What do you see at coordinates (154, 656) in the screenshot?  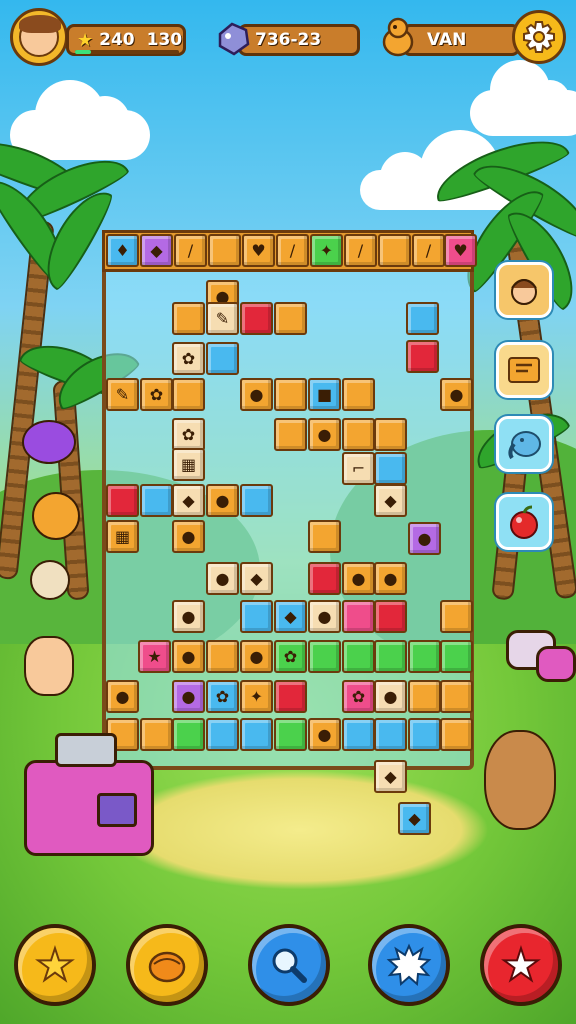 I see `puzzle-tile: ★` at bounding box center [154, 656].